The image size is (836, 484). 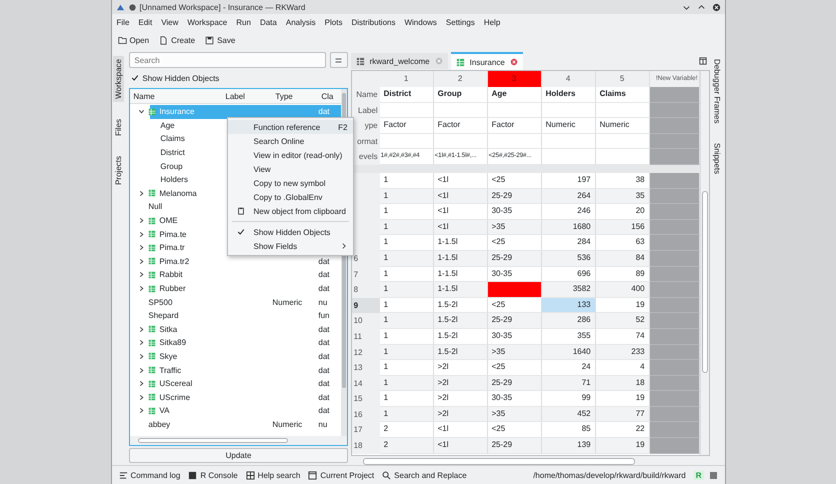 I want to click on object-name: Rabbit, so click(x=170, y=275).